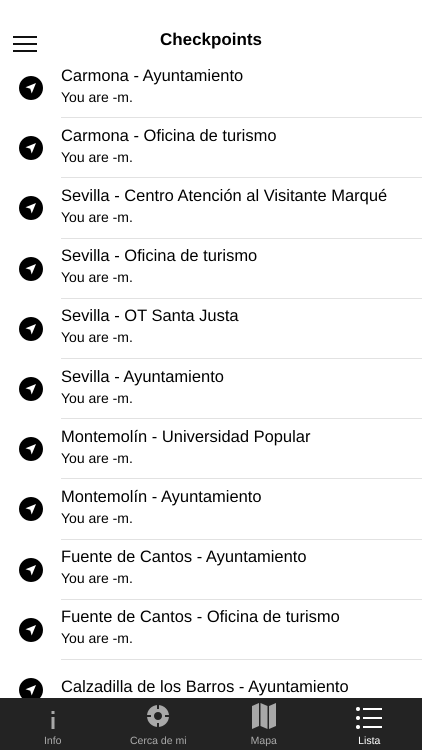  Describe the element at coordinates (184, 558) in the screenshot. I see `checkpoint-name: Fuente de Cantos - Ayuntamiento` at that location.